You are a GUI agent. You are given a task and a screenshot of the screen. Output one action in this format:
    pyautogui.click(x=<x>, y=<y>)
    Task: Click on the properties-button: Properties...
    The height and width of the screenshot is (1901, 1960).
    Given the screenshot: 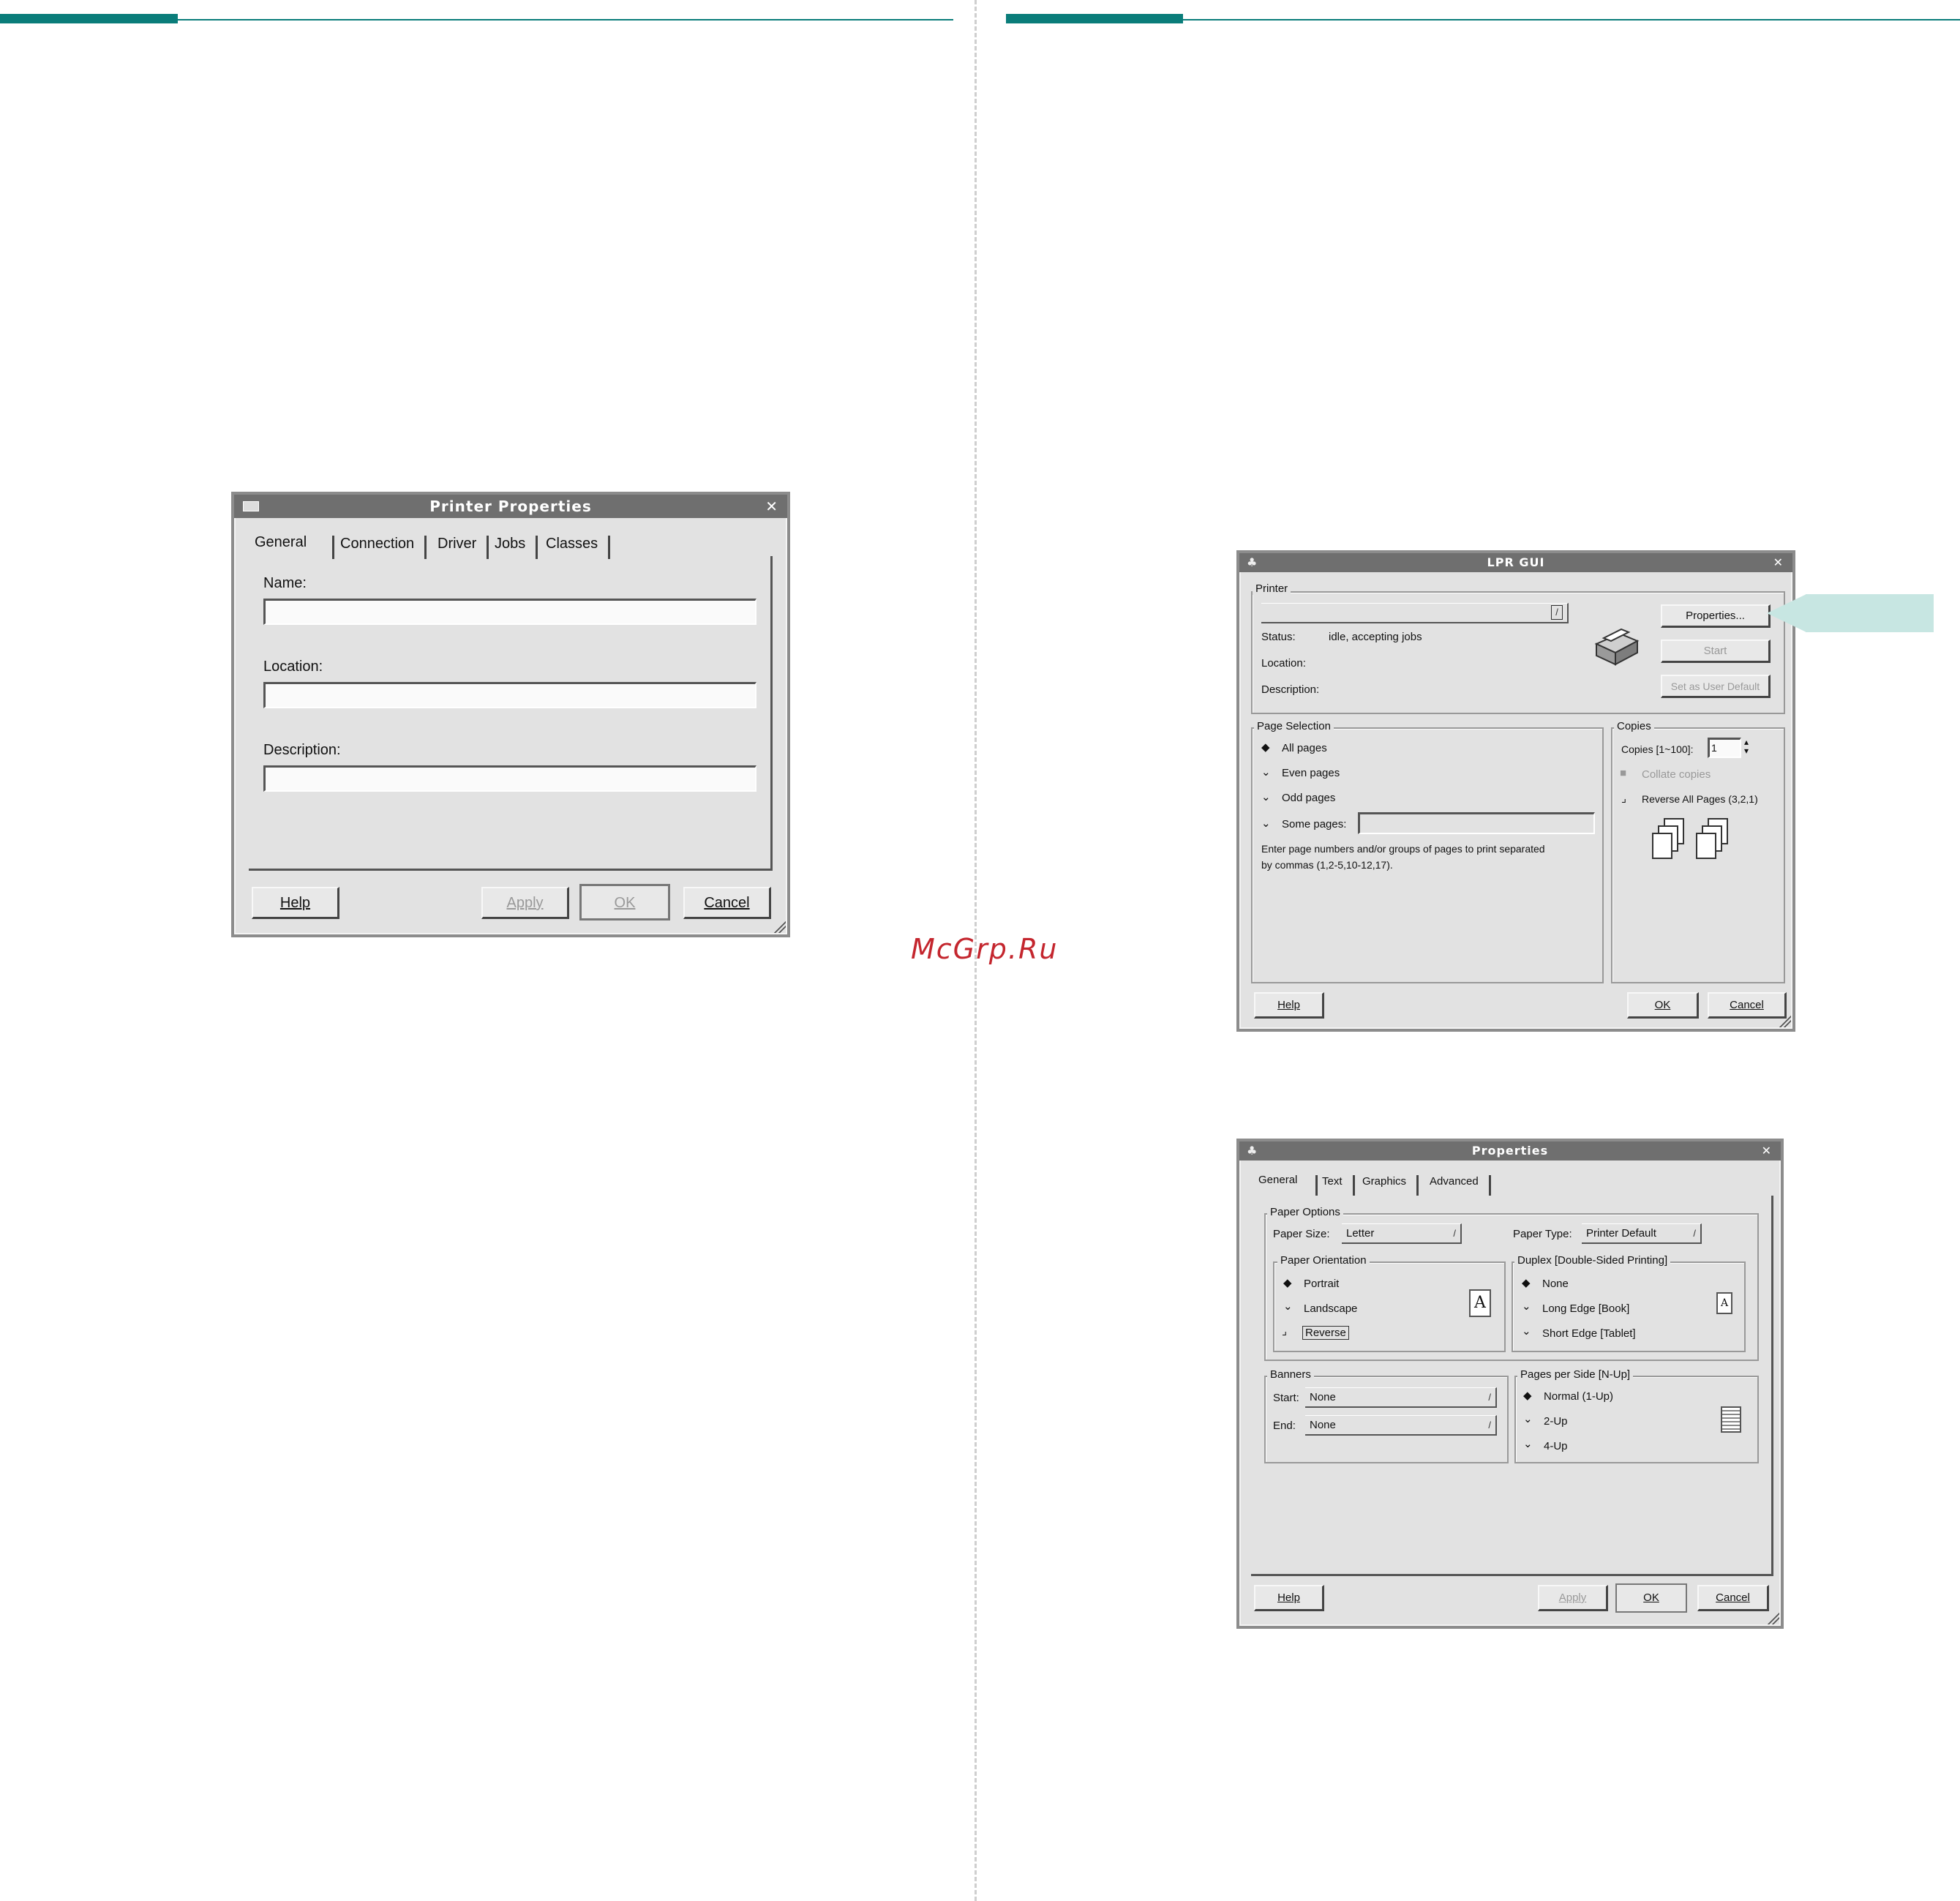 What is the action you would take?
    pyautogui.click(x=1716, y=616)
    